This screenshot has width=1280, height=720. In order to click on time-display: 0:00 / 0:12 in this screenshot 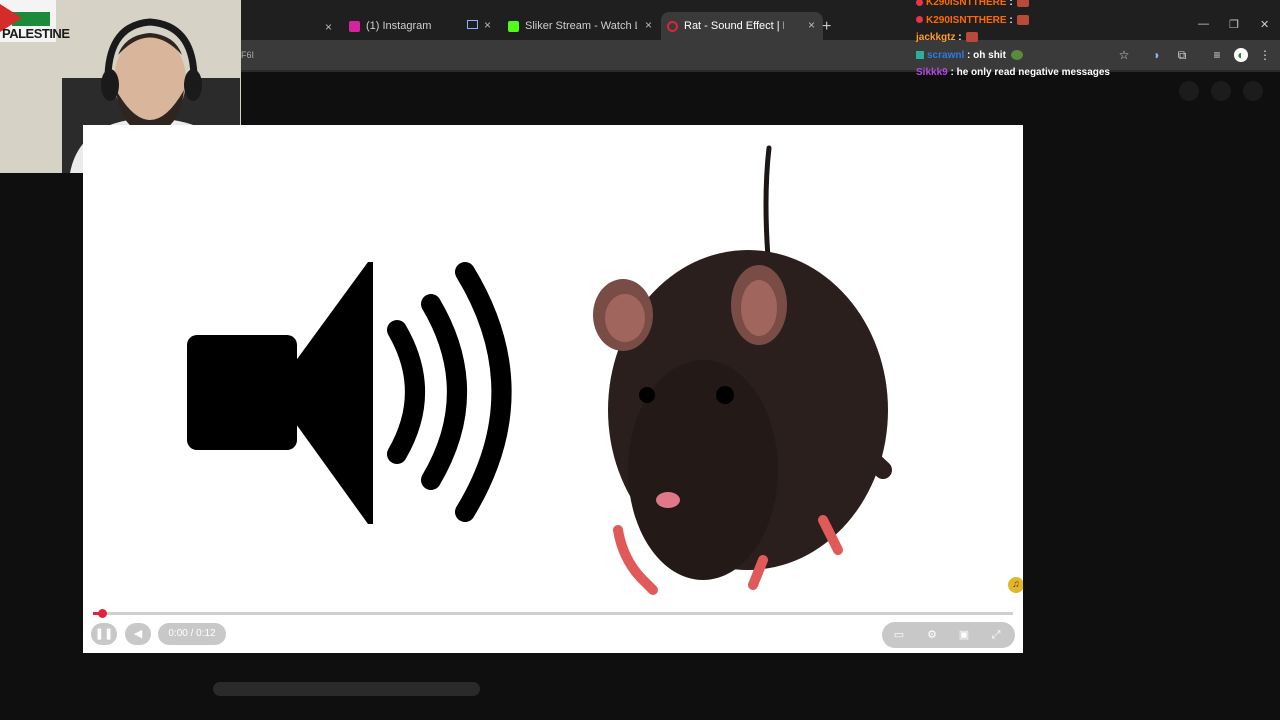, I will do `click(192, 634)`.